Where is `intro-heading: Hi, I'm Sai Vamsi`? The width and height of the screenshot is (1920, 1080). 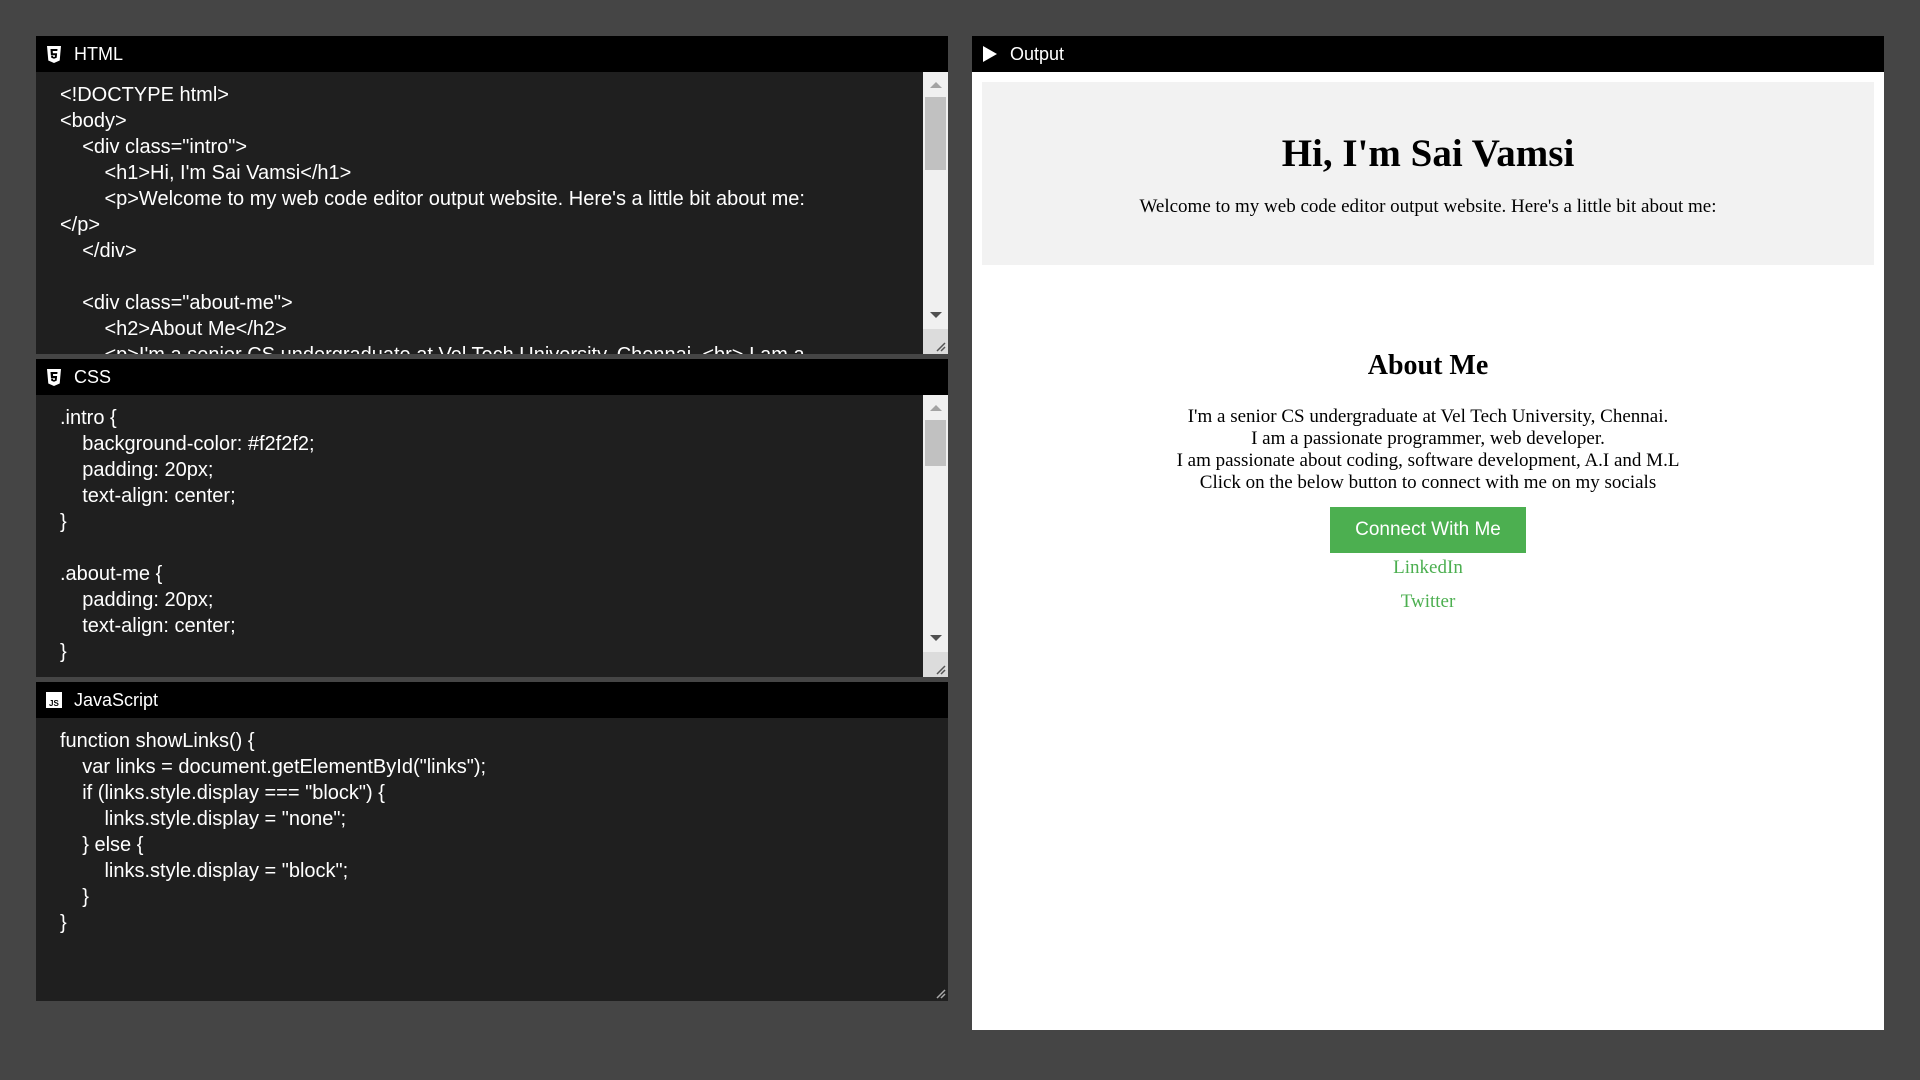
intro-heading: Hi, I'm Sai Vamsi is located at coordinates (1428, 153).